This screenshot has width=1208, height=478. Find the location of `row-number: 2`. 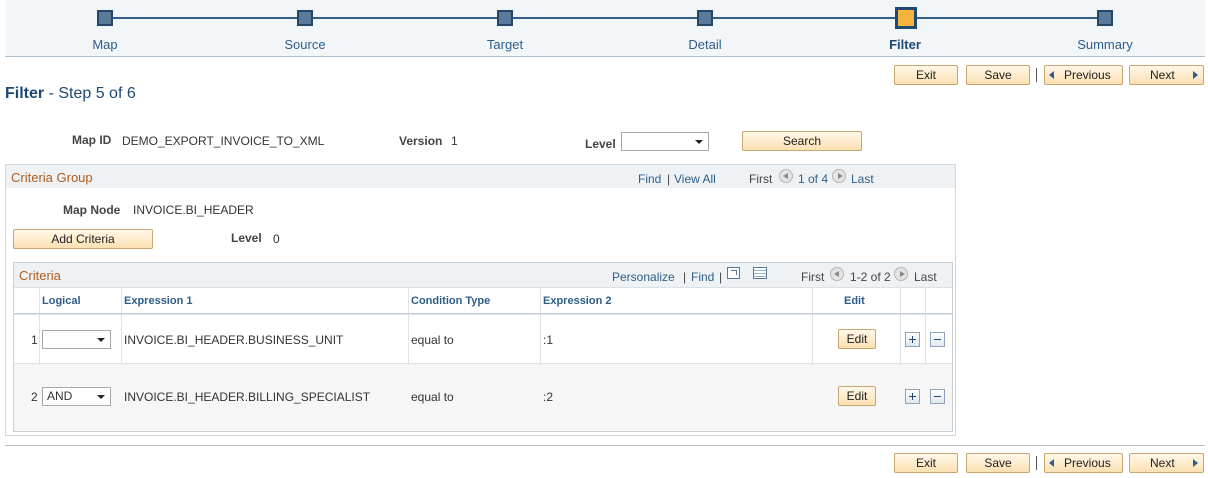

row-number: 2 is located at coordinates (34, 397).